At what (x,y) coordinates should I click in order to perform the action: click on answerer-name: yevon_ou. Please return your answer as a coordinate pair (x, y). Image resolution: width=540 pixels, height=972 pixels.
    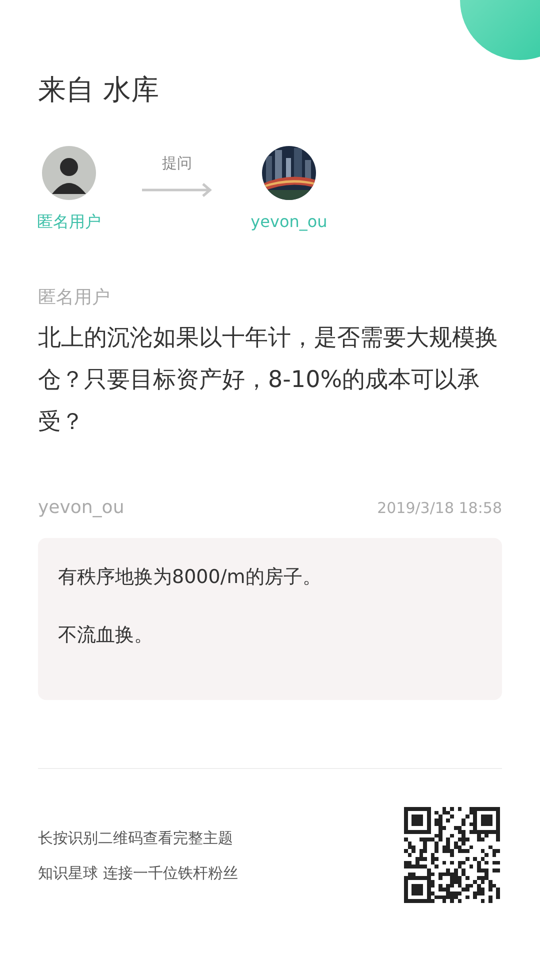
    Looking at the image, I should click on (289, 221).